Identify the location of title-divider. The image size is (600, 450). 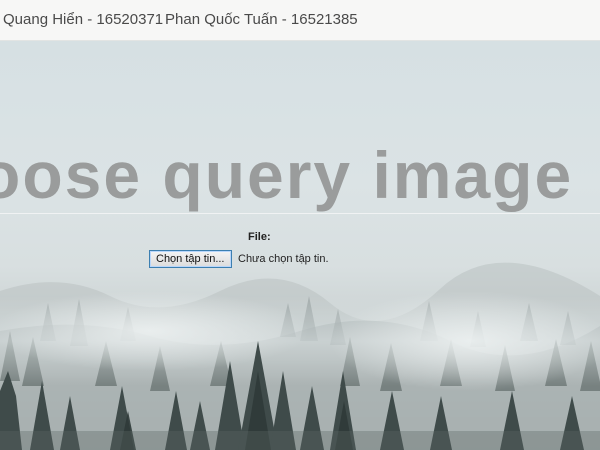
(300, 213).